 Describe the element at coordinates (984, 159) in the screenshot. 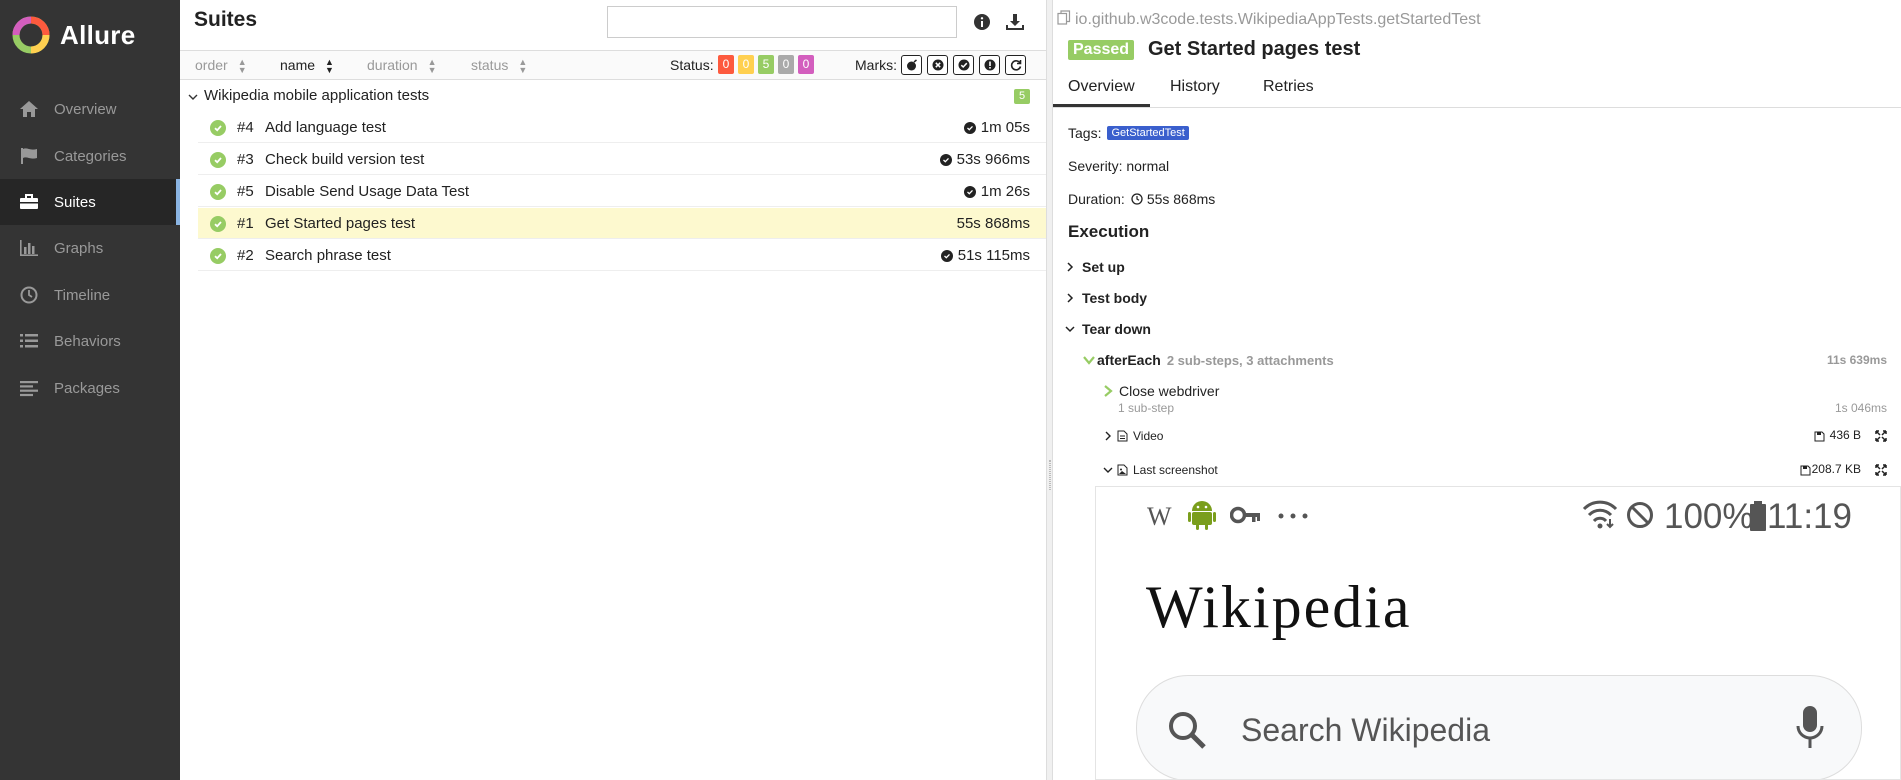

I see `test-duration: 53s 966ms` at that location.